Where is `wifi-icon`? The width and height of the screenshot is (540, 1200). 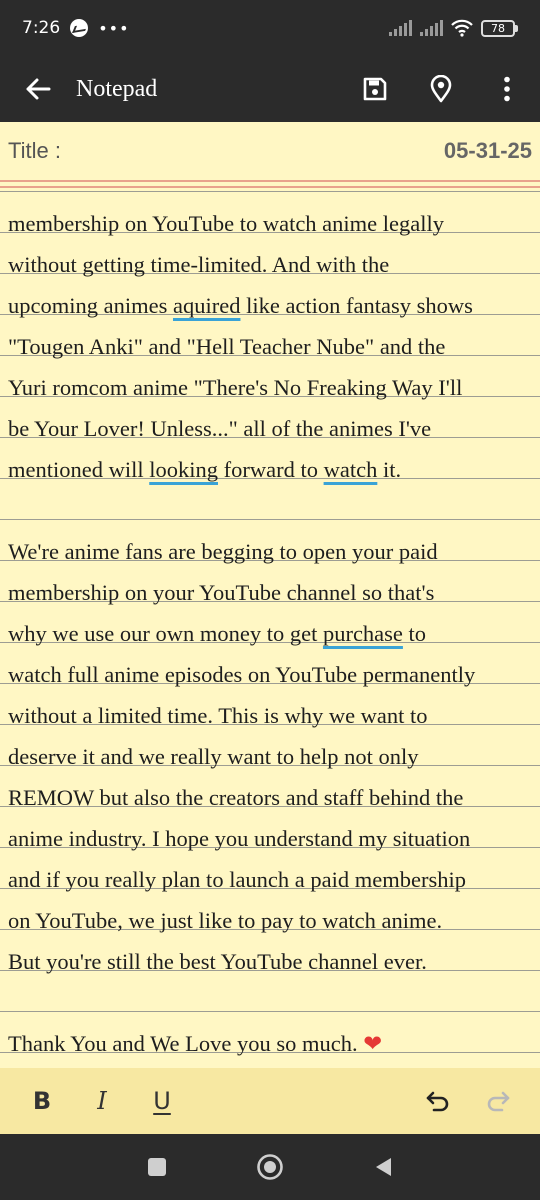 wifi-icon is located at coordinates (462, 28).